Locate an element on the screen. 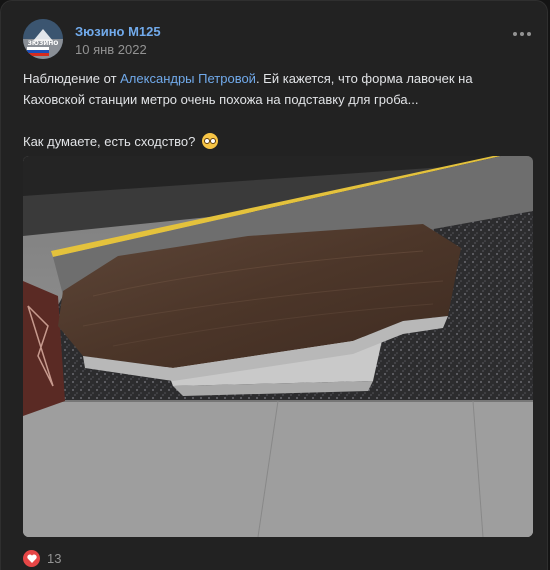  author-name: Зюзино М125 is located at coordinates (118, 31).